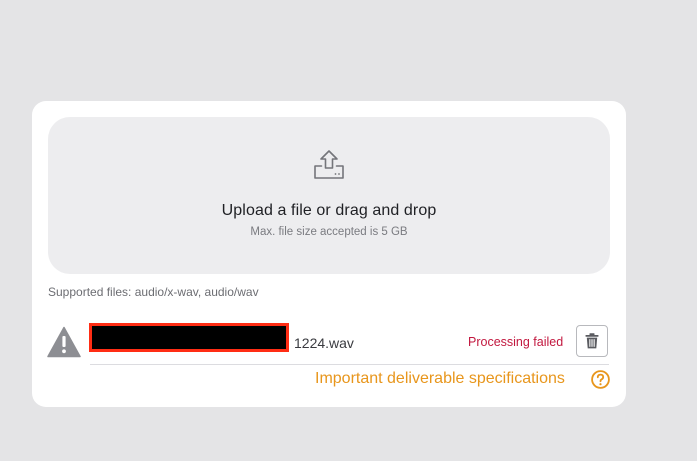 The height and width of the screenshot is (461, 697). I want to click on dropzone-subtitle: Max. file size accepted is 5 GB, so click(329, 232).